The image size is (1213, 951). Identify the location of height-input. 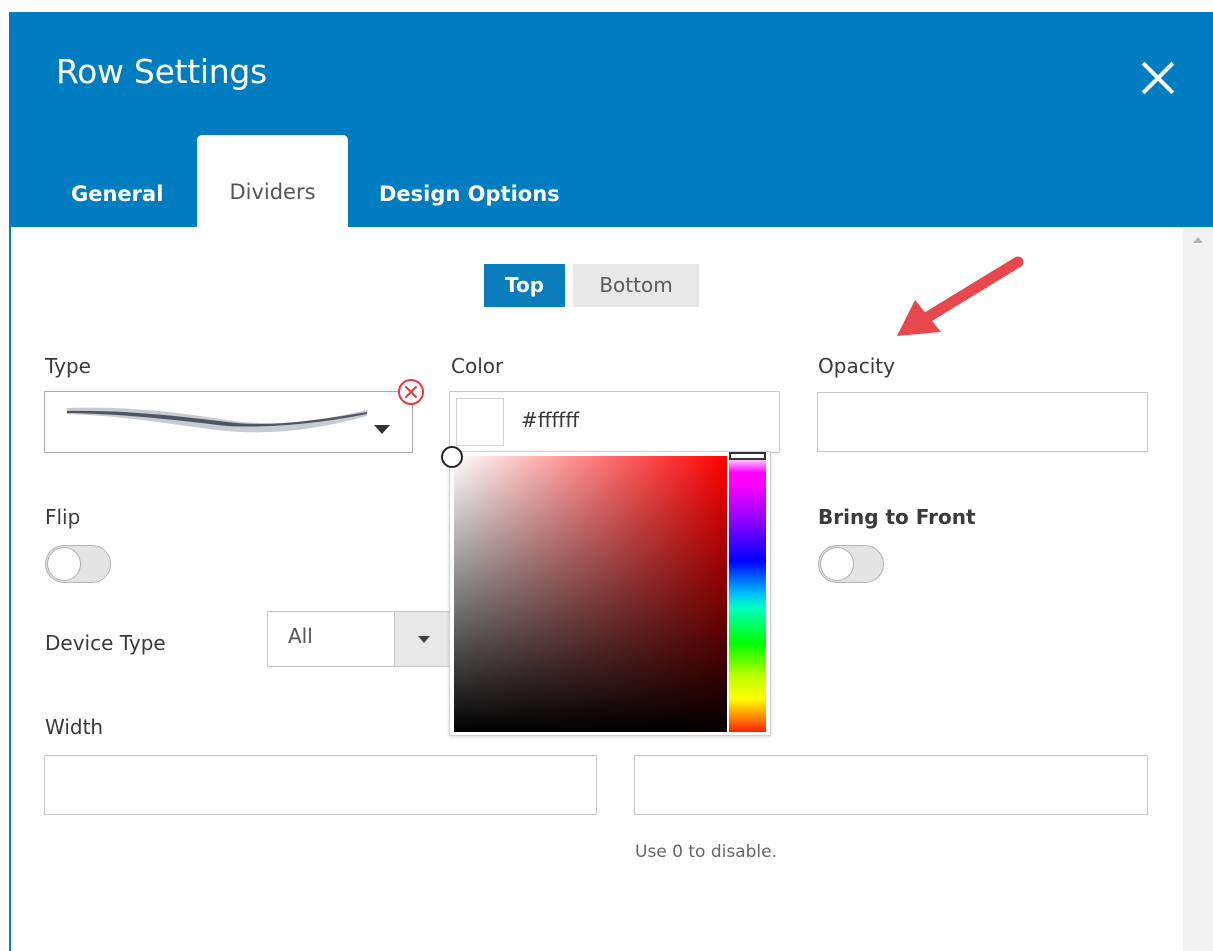
(891, 785).